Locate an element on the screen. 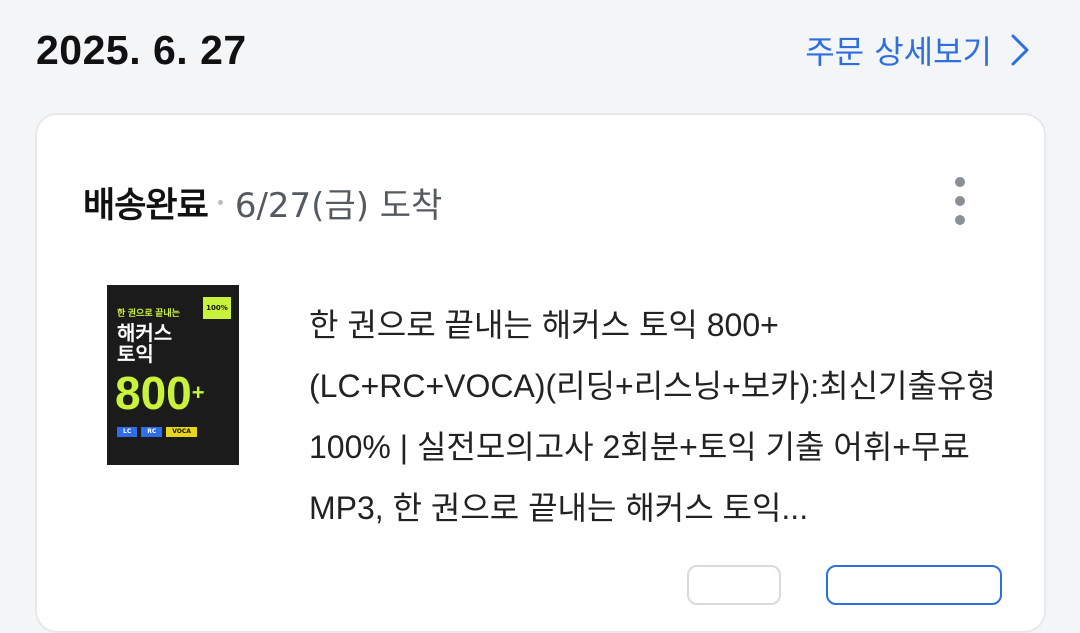 This screenshot has width=1080, height=633. separator-dot is located at coordinates (220, 202).